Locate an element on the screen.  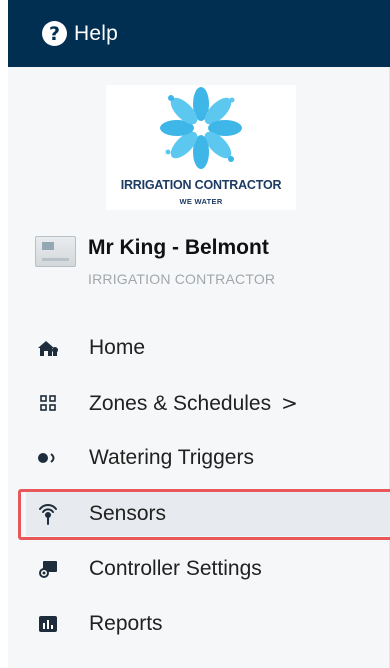
page-gutter is located at coordinates (4, 334).